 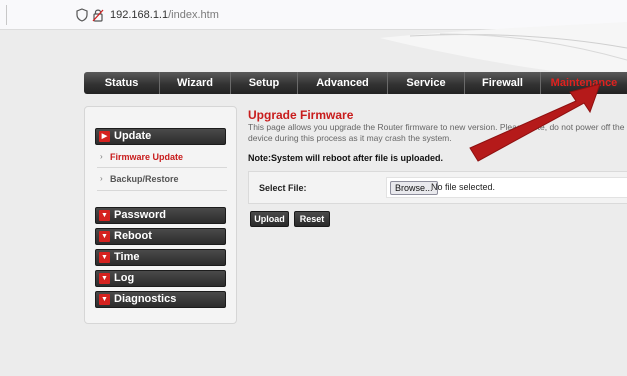 What do you see at coordinates (426, 83) in the screenshot?
I see `tab-service: Service` at bounding box center [426, 83].